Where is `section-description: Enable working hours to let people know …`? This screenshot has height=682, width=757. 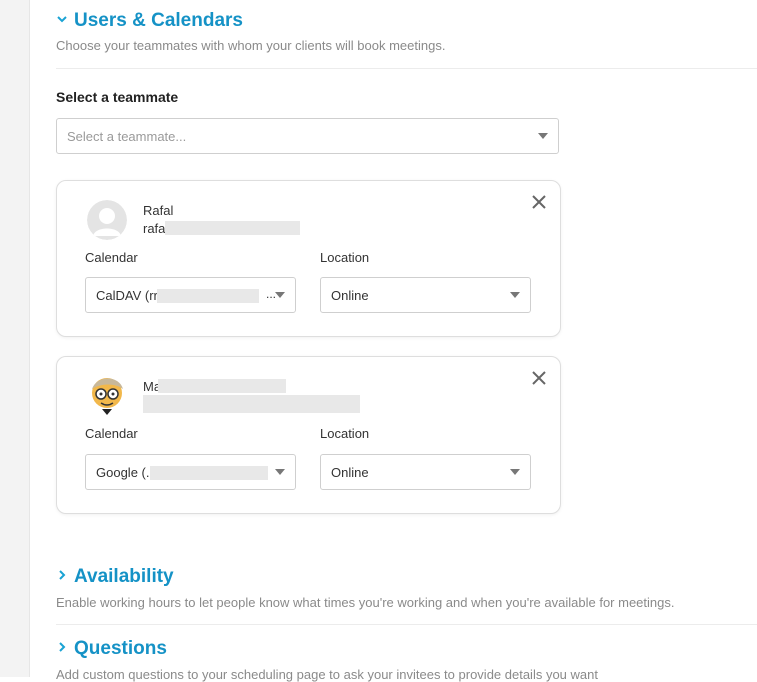
section-description: Enable working hours to let people know … is located at coordinates (365, 602).